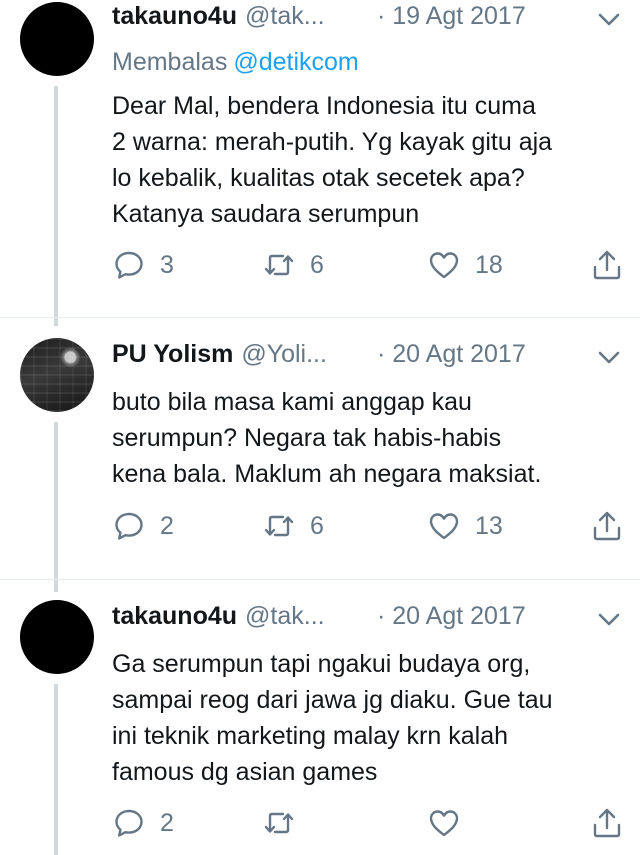 The image size is (640, 855). What do you see at coordinates (295, 62) in the screenshot?
I see `mention-link: @detikcom` at bounding box center [295, 62].